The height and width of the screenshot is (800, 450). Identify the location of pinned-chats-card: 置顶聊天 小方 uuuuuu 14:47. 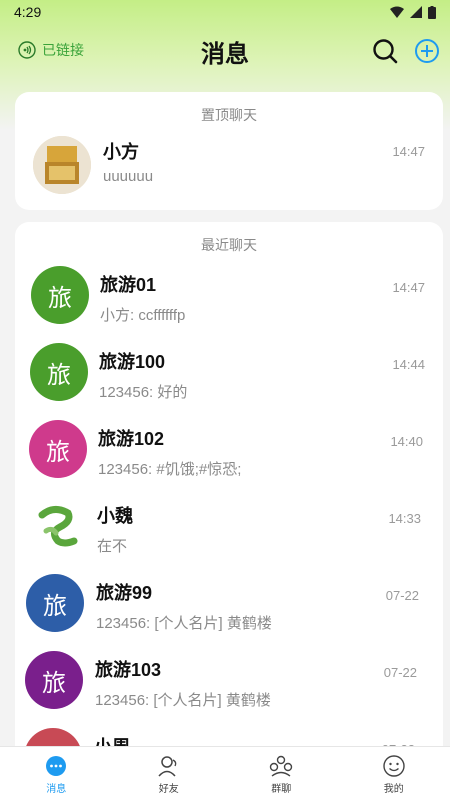
(229, 151).